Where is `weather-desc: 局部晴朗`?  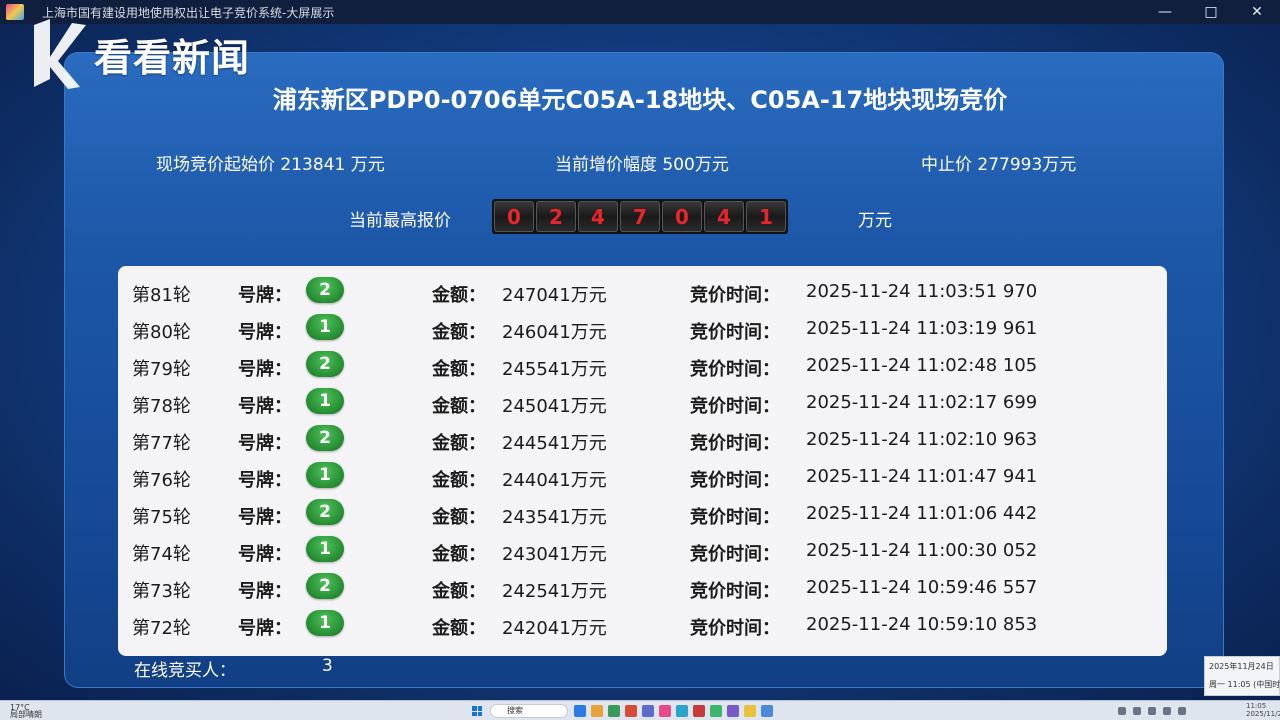
weather-desc: 局部晴朗 is located at coordinates (26, 714).